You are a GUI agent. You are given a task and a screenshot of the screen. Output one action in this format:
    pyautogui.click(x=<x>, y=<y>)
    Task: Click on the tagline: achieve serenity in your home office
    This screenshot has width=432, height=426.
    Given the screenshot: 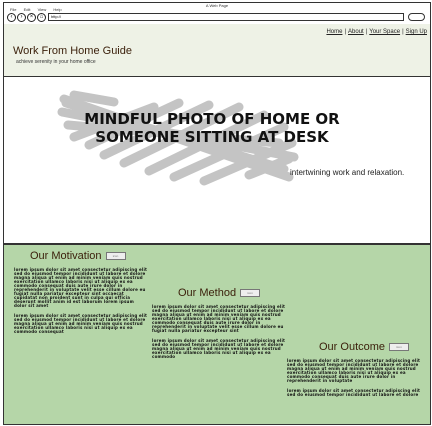 What is the action you would take?
    pyautogui.click(x=56, y=62)
    